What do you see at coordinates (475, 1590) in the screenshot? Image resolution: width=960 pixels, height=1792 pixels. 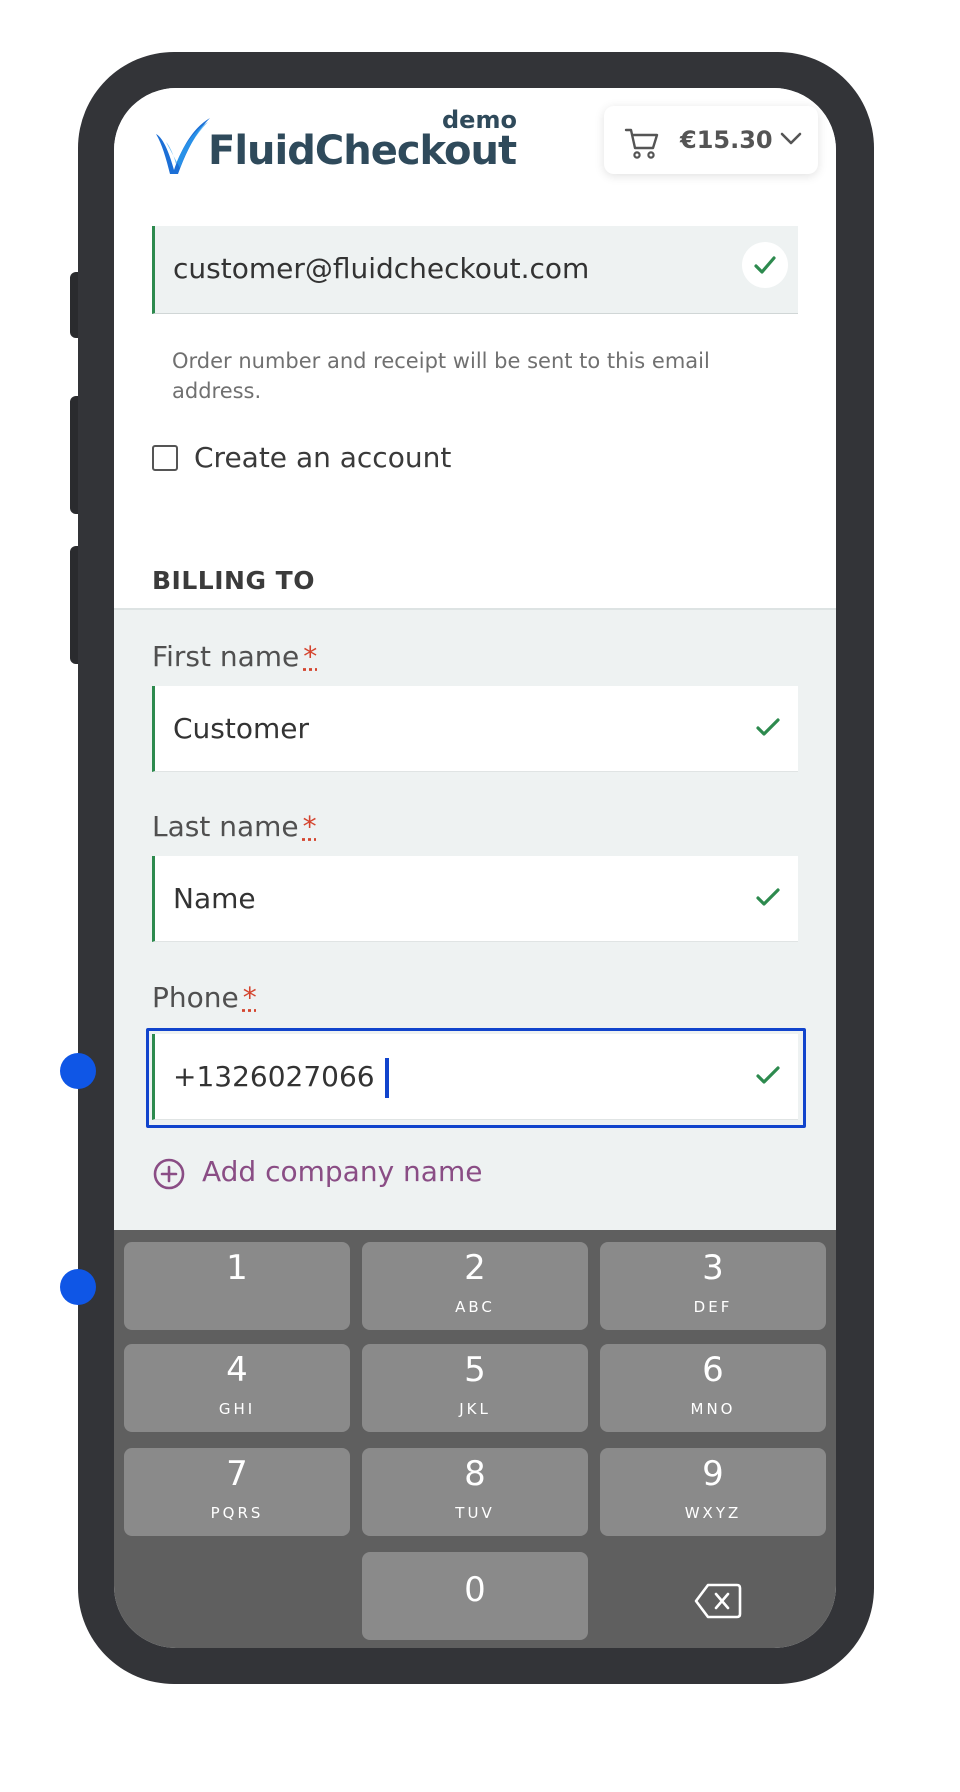 I see `key-number: 0` at bounding box center [475, 1590].